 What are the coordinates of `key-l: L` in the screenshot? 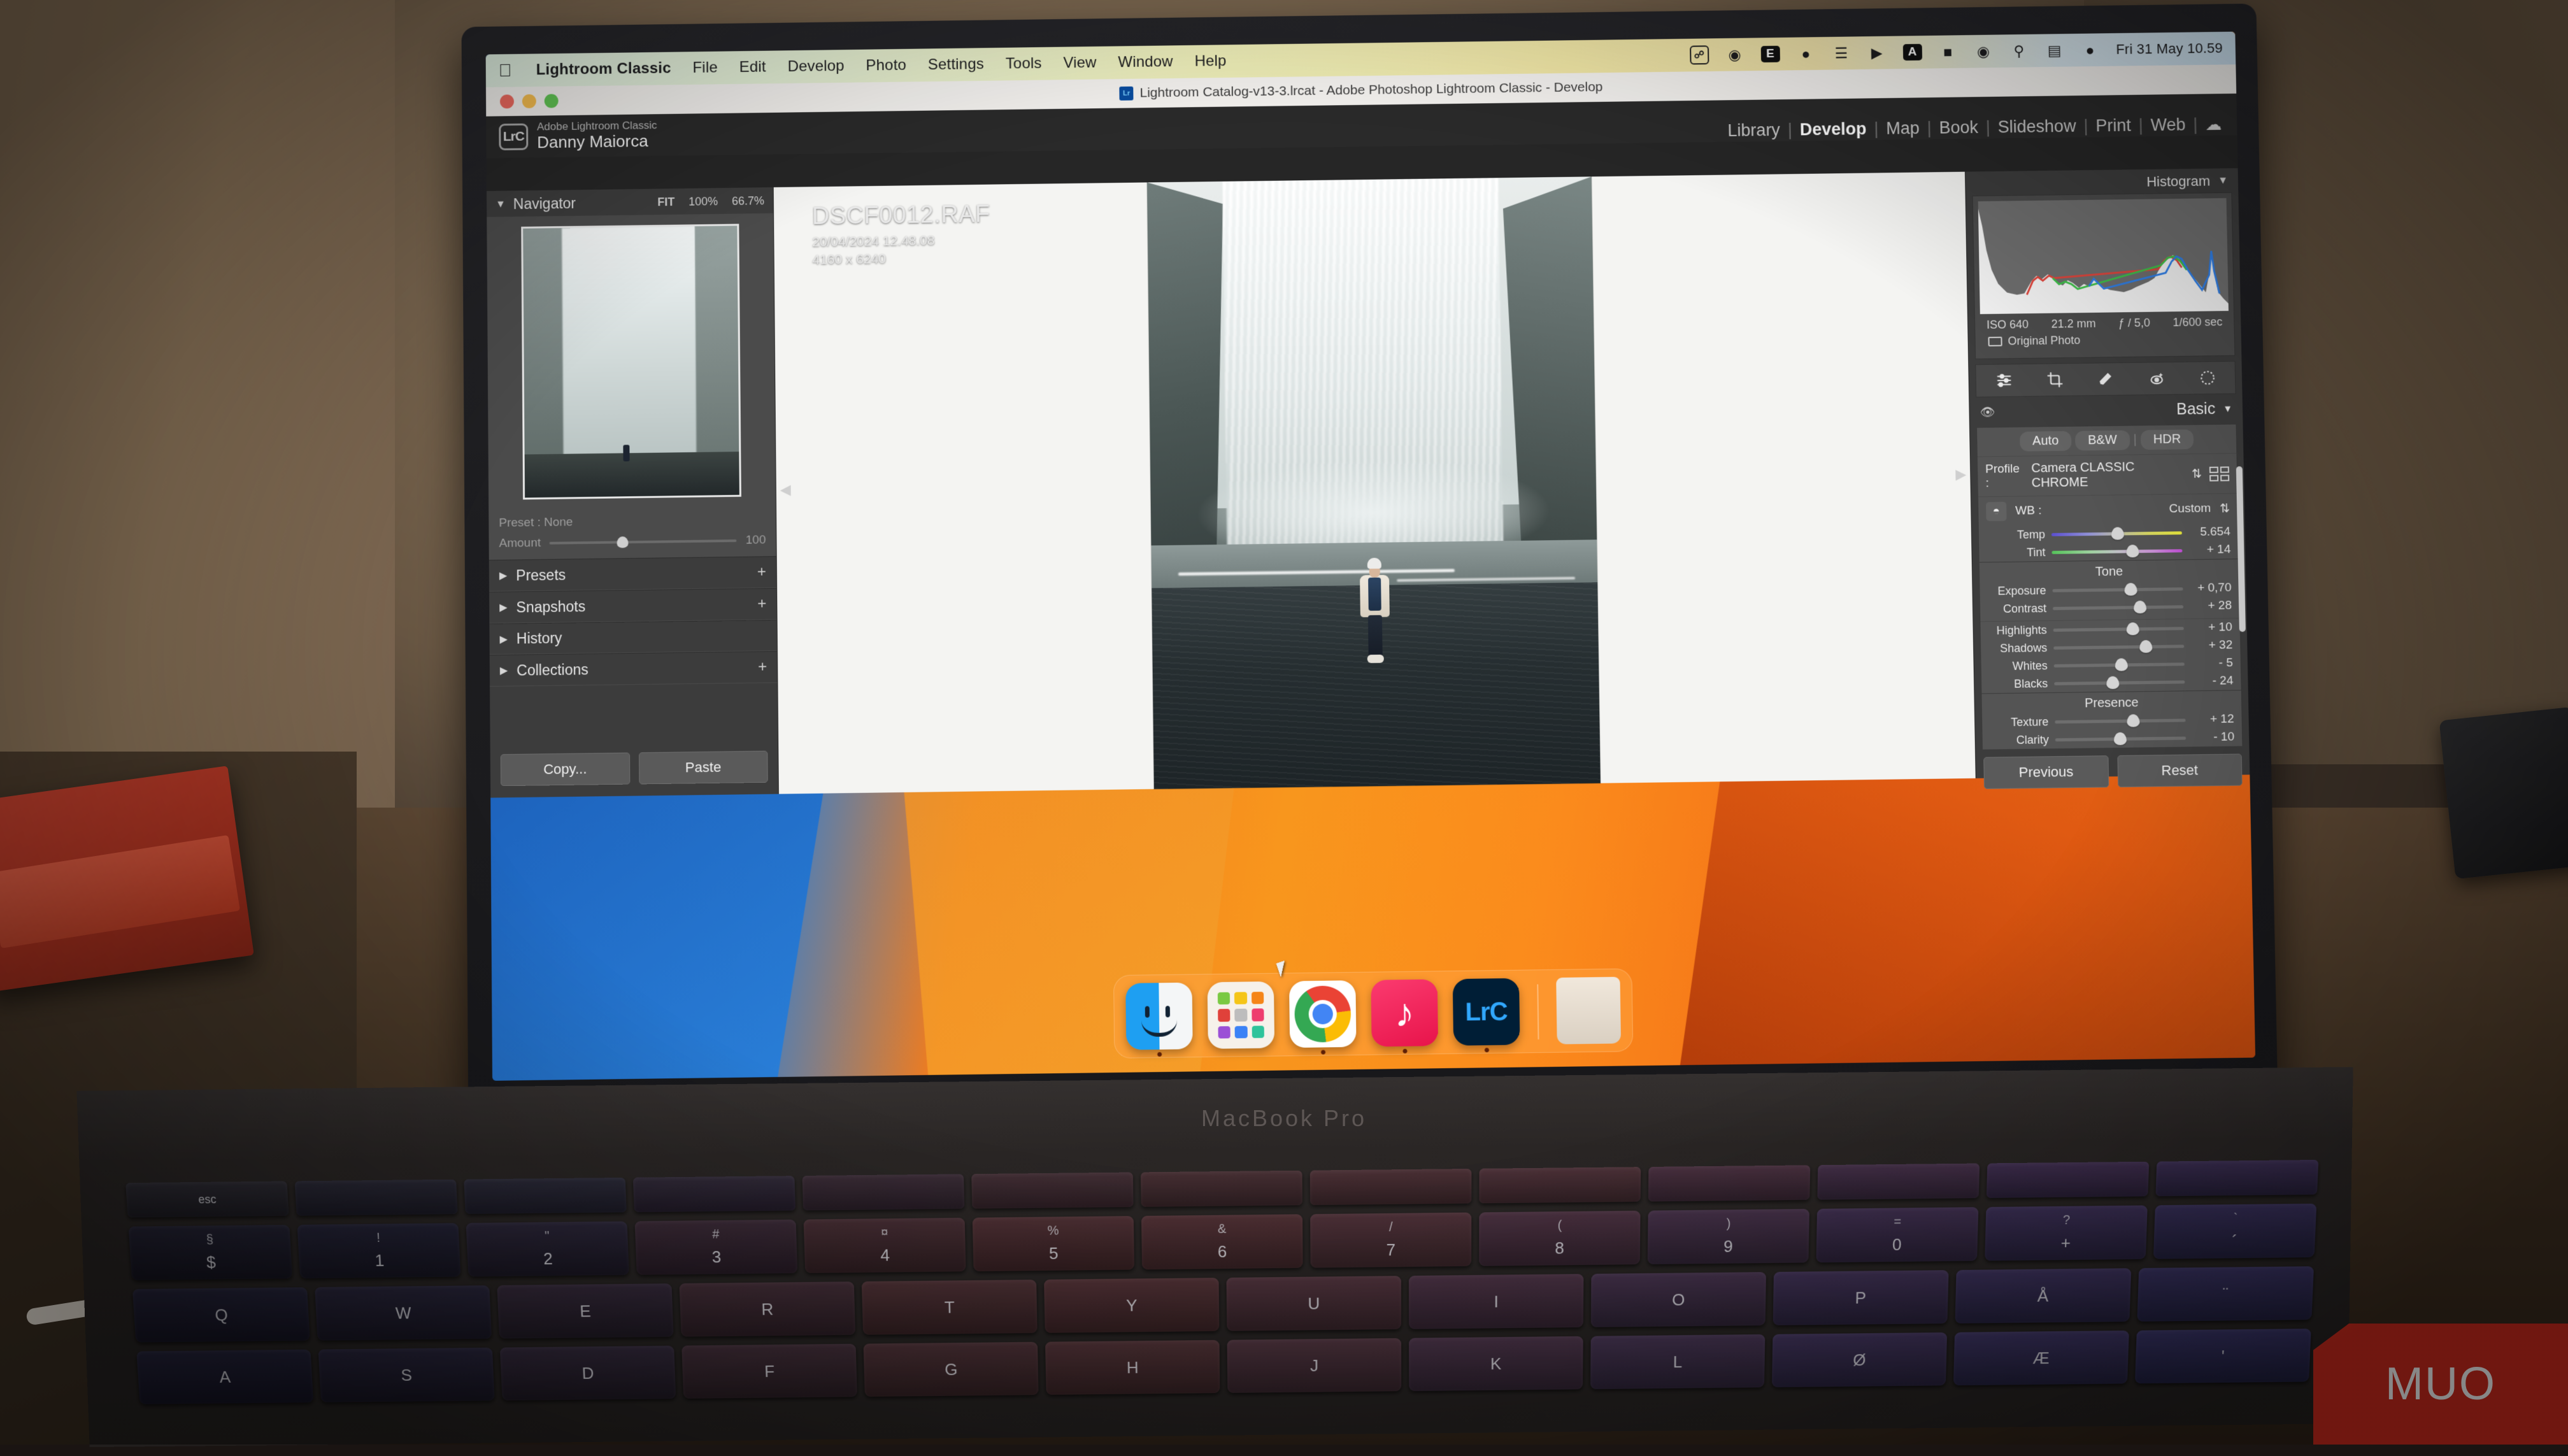 It's located at (1677, 1361).